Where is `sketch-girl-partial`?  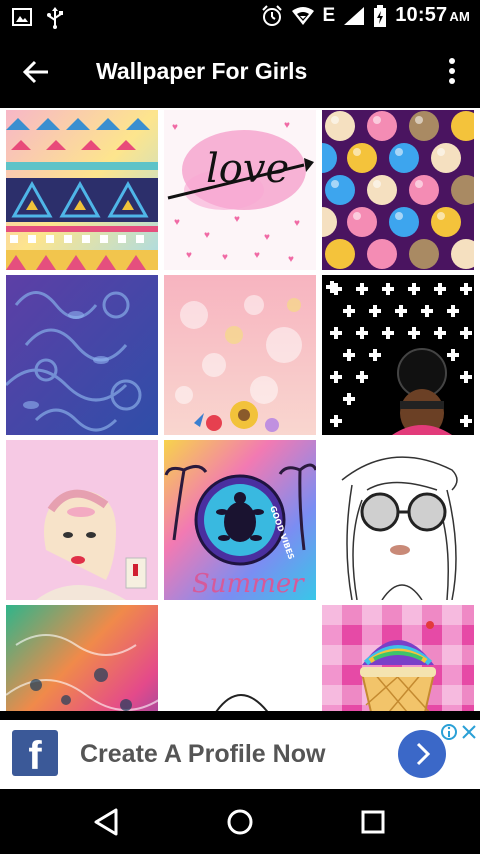
sketch-girl-partial is located at coordinates (240, 658).